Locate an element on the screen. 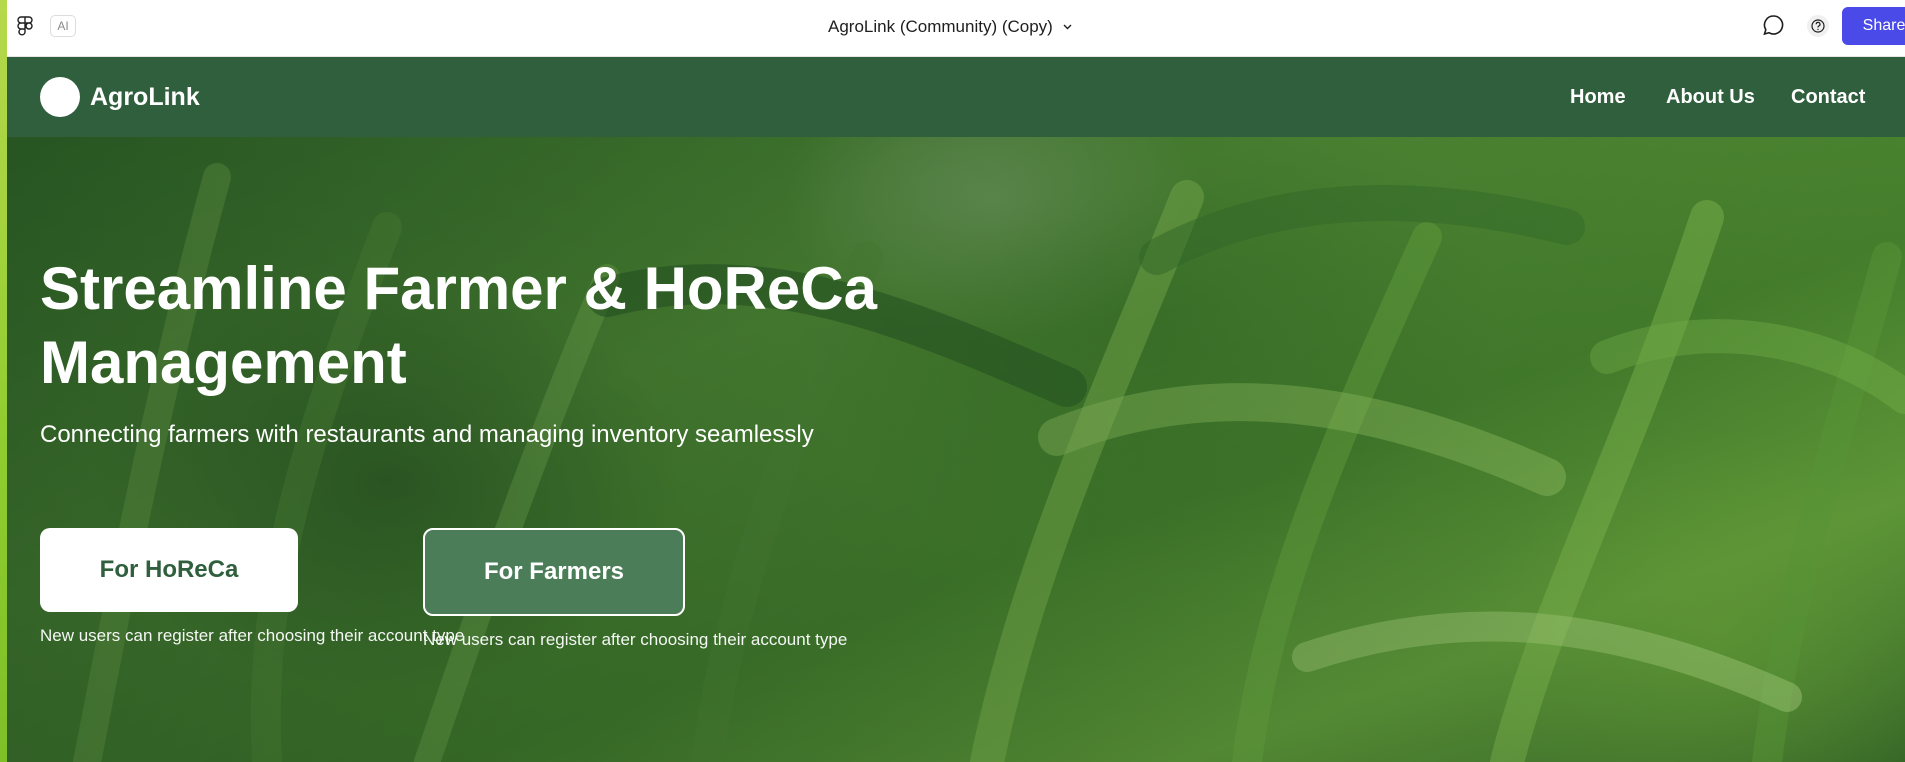  figma-logo-icon is located at coordinates (25, 26).